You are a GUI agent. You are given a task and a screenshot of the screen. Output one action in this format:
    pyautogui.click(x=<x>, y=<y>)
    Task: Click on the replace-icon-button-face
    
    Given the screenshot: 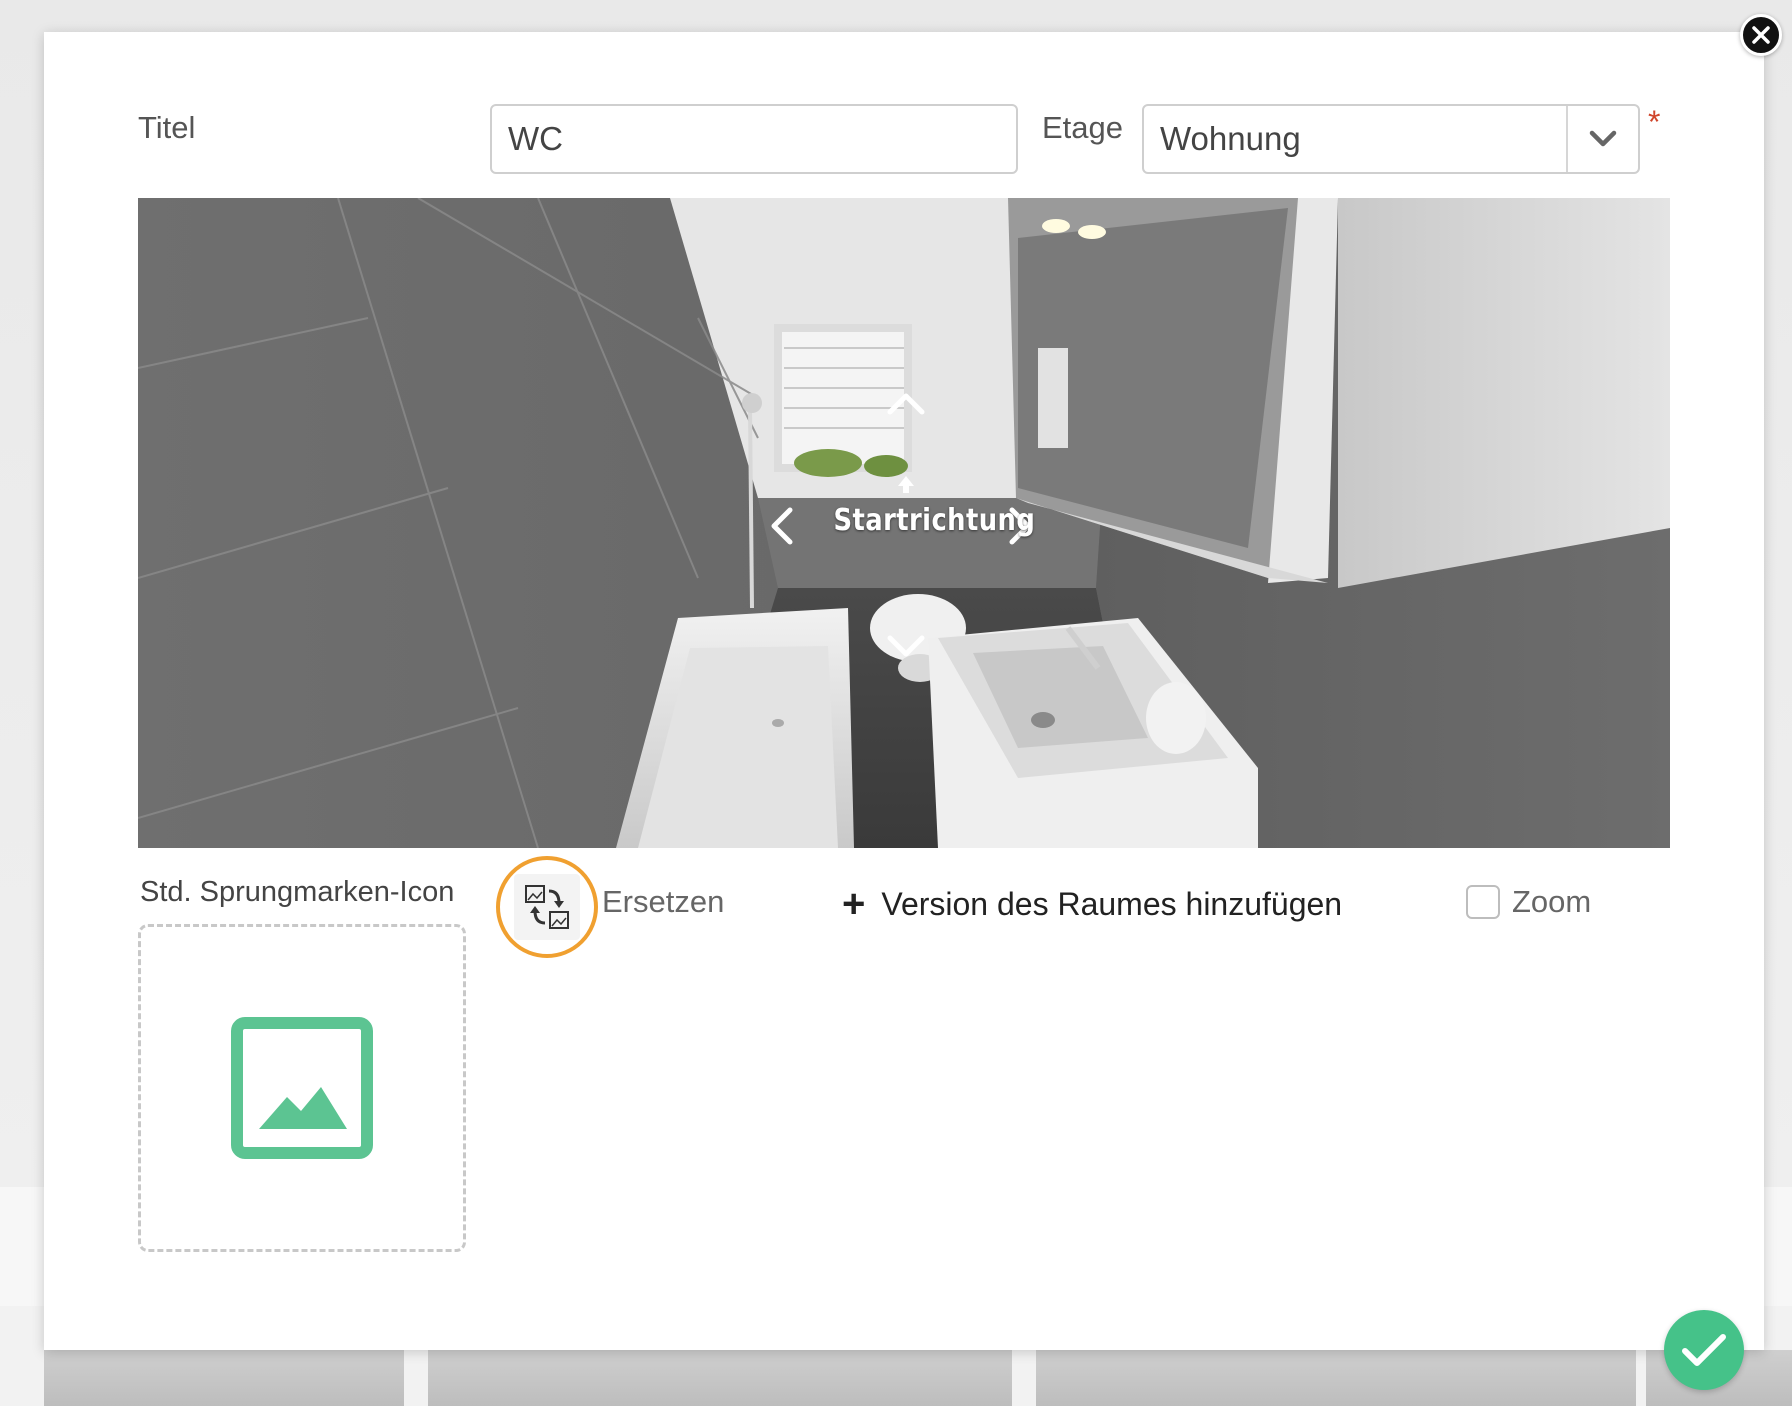 What is the action you would take?
    pyautogui.click(x=547, y=907)
    